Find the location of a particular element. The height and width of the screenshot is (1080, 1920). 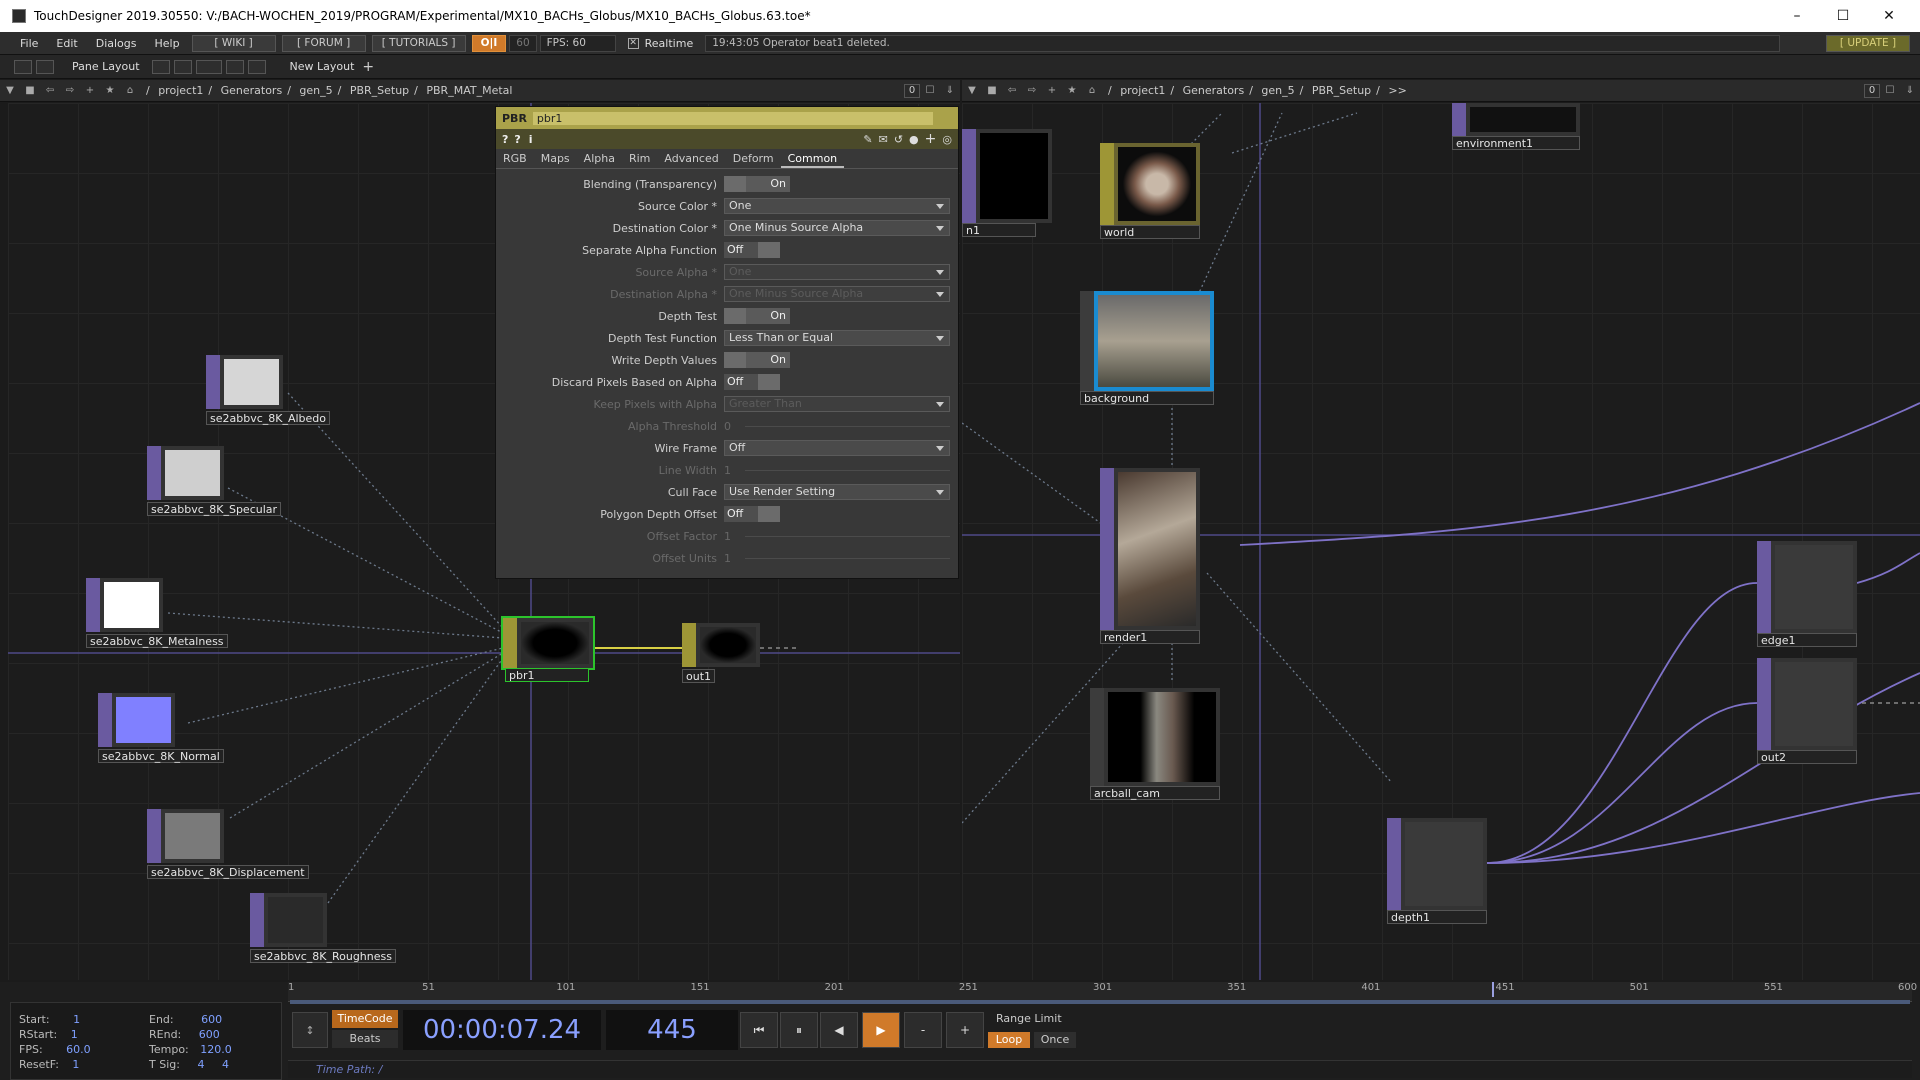

param-menu: Off is located at coordinates (837, 448).